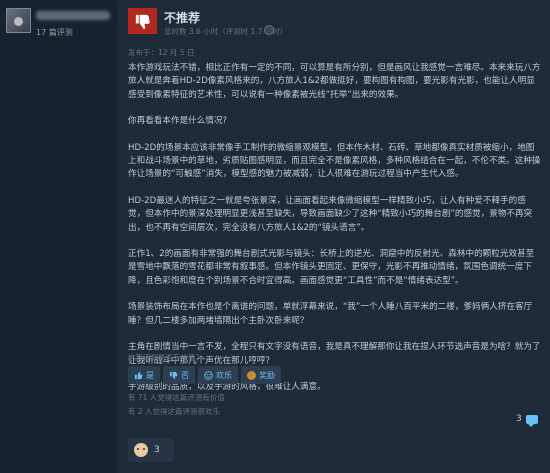 The width and height of the screenshot is (550, 473). I want to click on vote-funny-button: 欢乐, so click(218, 375).